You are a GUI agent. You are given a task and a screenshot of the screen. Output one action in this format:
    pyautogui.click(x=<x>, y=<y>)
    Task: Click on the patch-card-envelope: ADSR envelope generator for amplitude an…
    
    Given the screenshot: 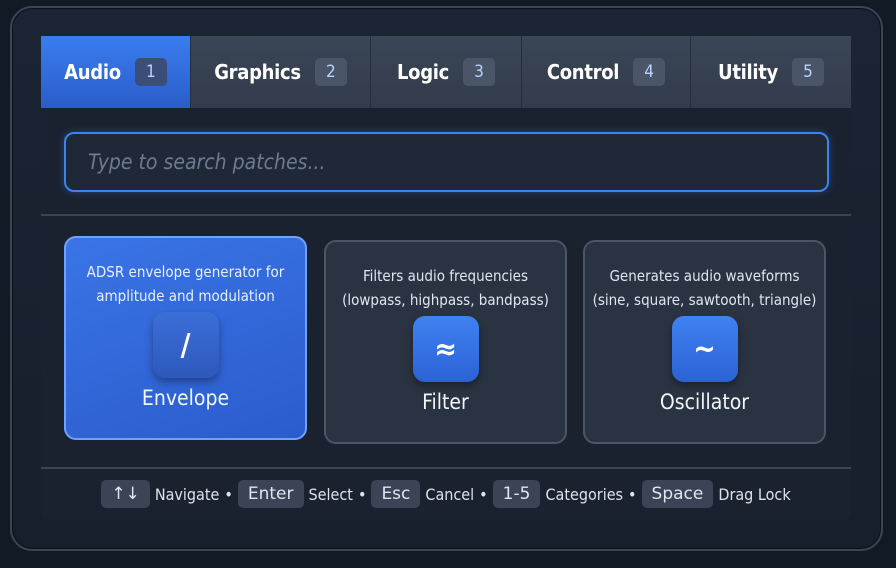 What is the action you would take?
    pyautogui.click(x=185, y=338)
    